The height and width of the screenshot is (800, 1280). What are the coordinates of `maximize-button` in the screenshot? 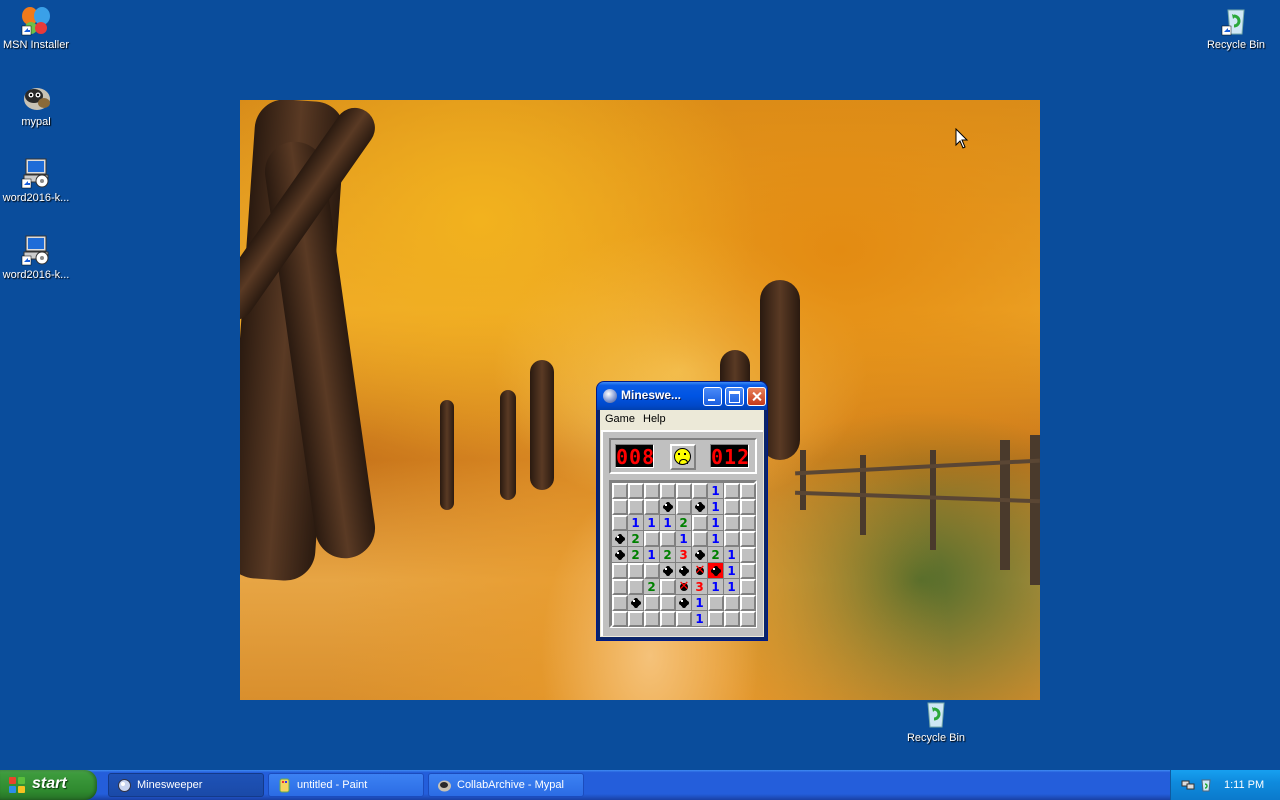 It's located at (734, 396).